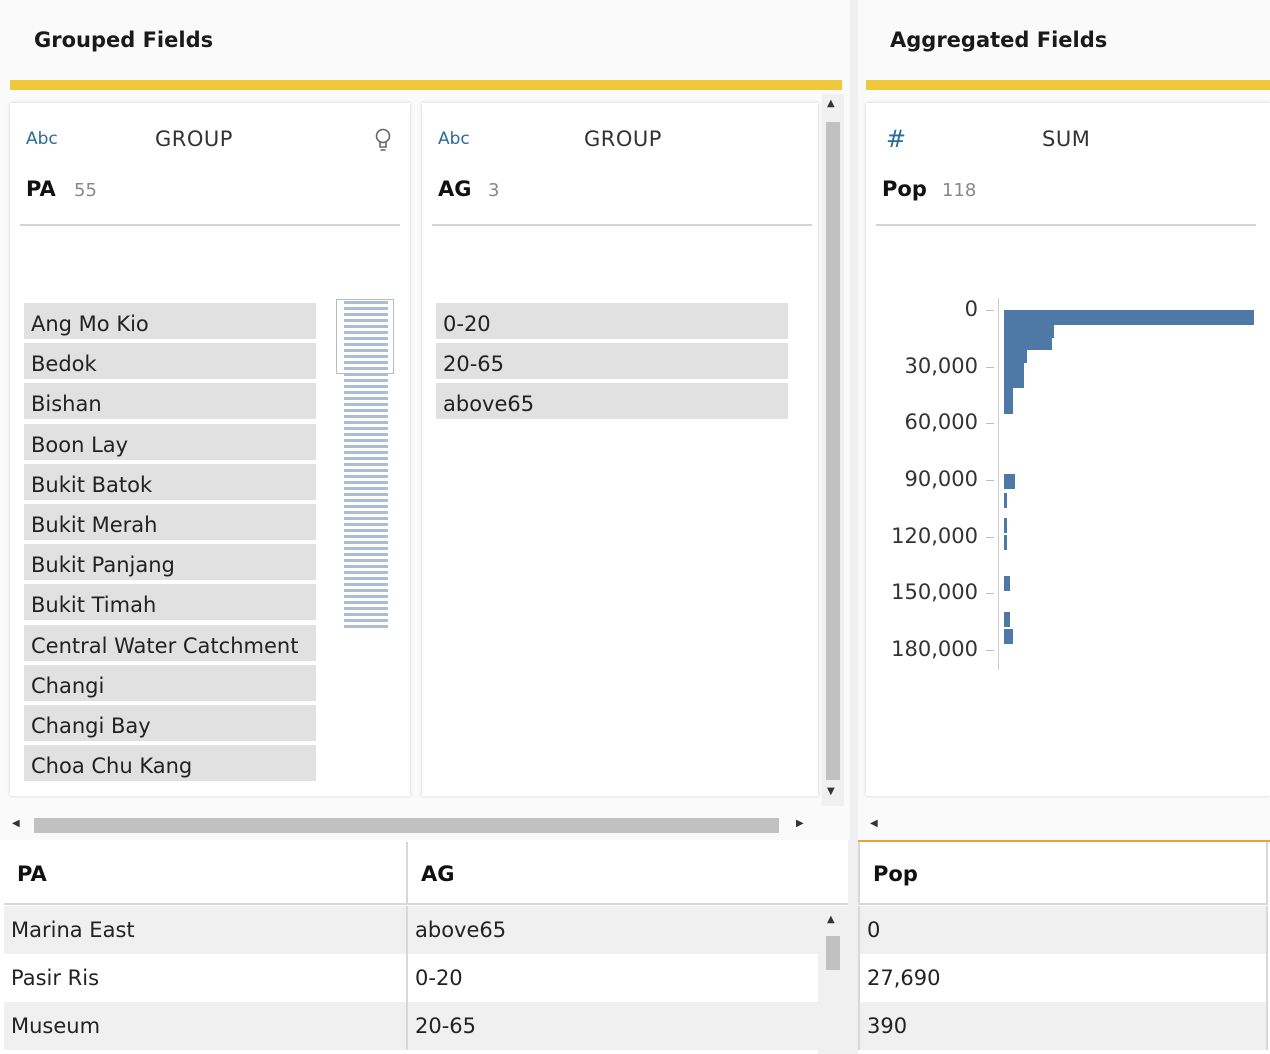  I want to click on table-cell-pa: Marina East, so click(206, 930).